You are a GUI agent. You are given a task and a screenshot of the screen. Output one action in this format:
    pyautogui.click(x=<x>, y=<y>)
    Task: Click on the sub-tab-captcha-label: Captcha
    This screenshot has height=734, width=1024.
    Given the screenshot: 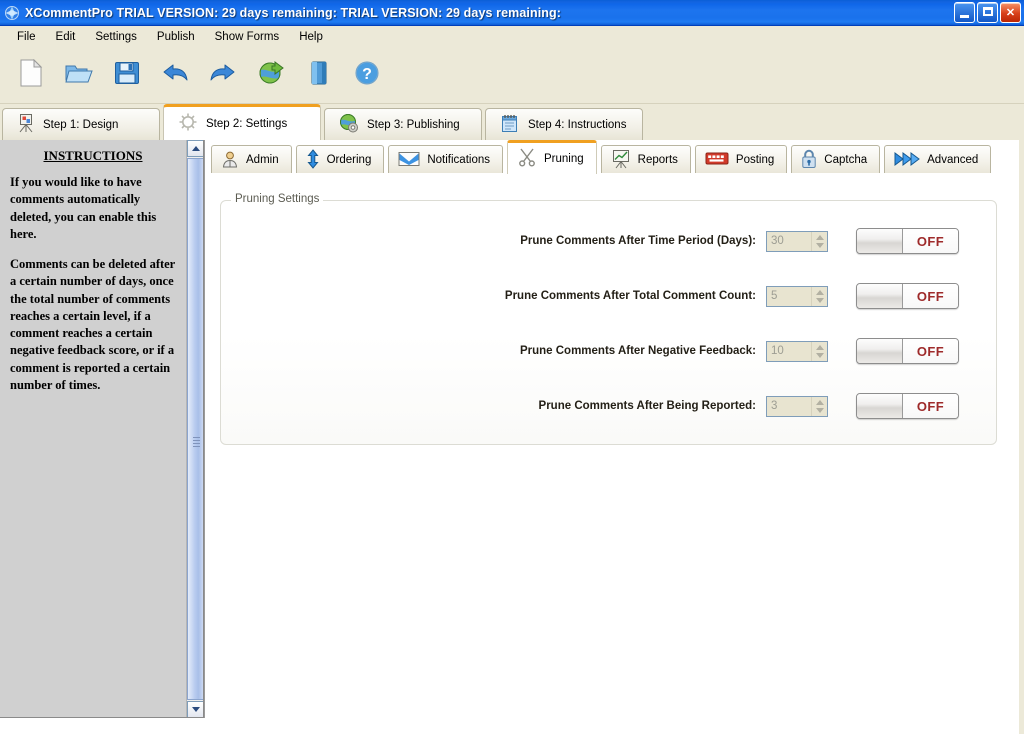 What is the action you would take?
    pyautogui.click(x=846, y=160)
    